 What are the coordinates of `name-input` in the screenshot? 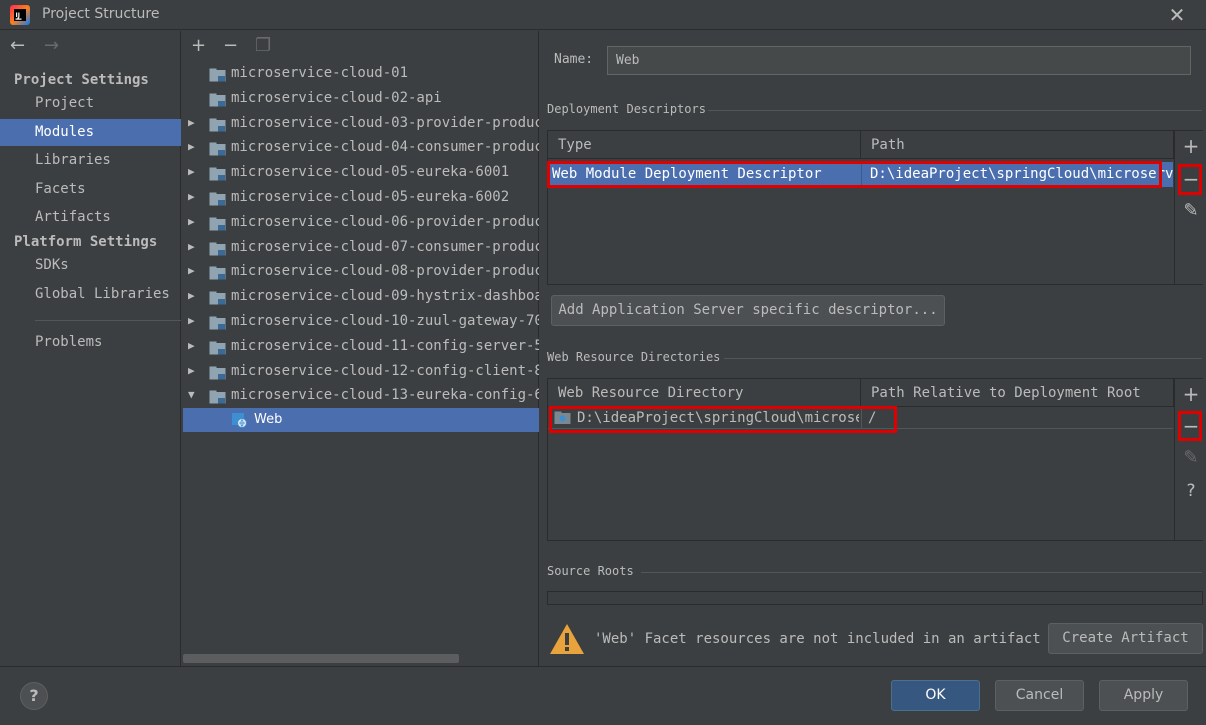 It's located at (899, 60).